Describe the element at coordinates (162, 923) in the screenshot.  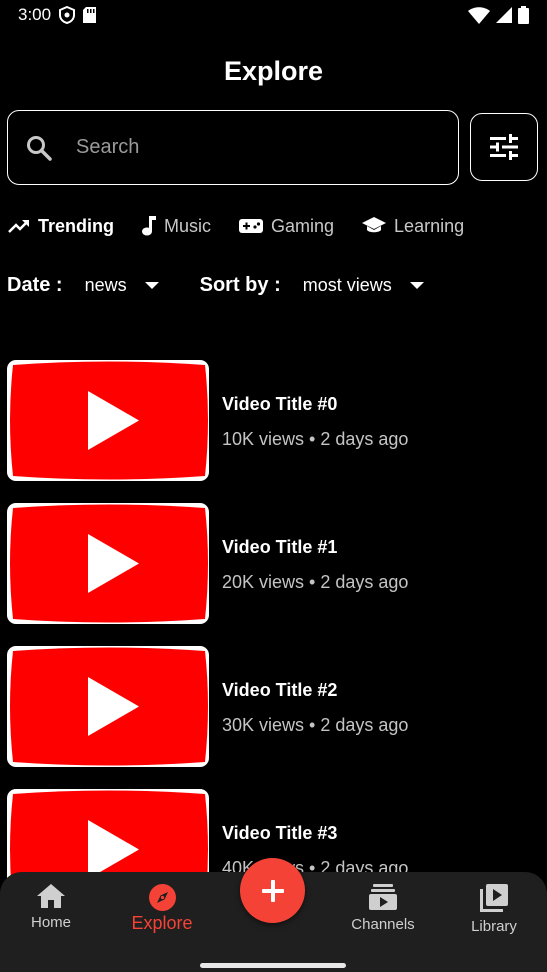
I see `nav-explore-label: Explore` at that location.